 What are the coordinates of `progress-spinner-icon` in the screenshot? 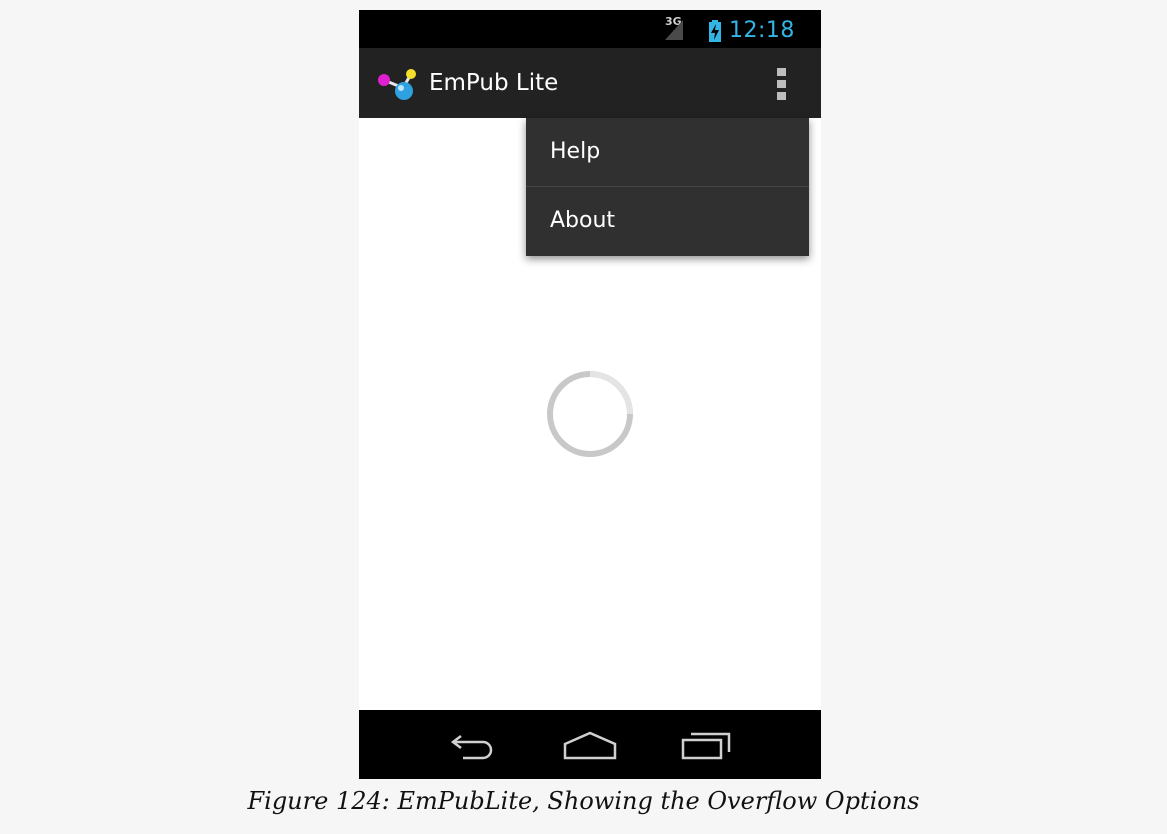 It's located at (590, 414).